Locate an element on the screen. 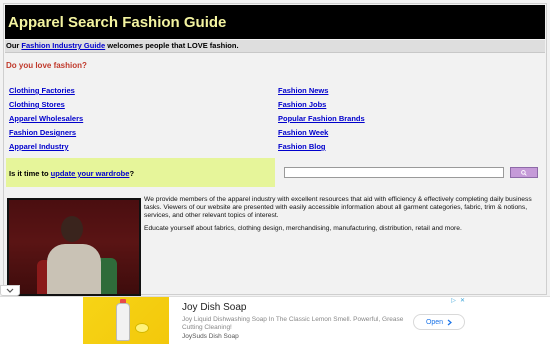 The image size is (550, 344). wardrobe-suffix: ? is located at coordinates (132, 173).